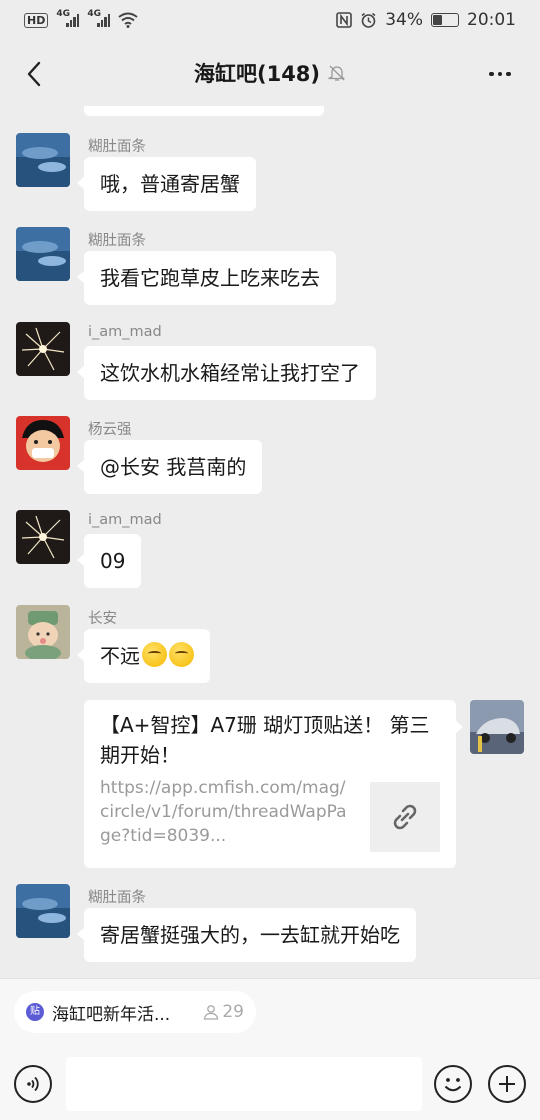  I want to click on sender-name: 长安, so click(102, 619).